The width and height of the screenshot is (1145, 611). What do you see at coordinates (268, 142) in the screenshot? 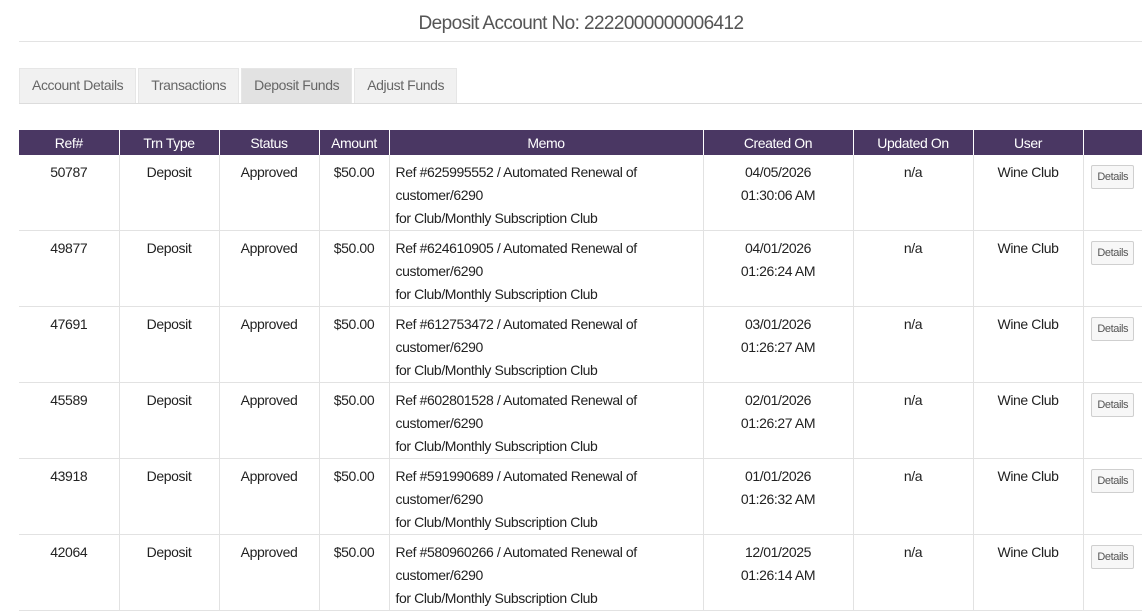
I see `column-header-status: Status` at bounding box center [268, 142].